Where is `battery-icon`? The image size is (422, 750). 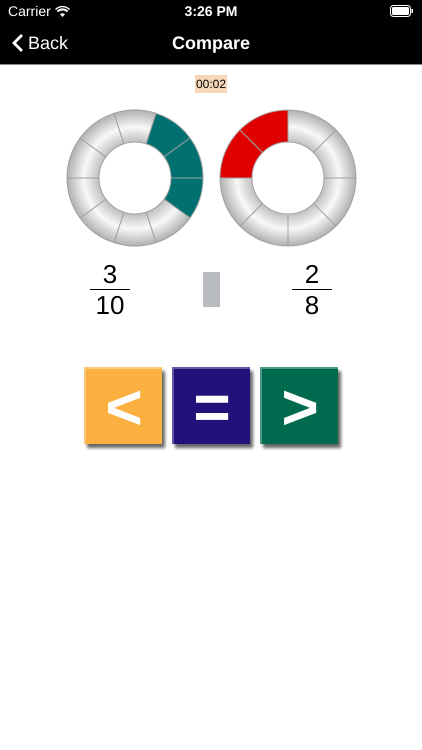 battery-icon is located at coordinates (402, 11).